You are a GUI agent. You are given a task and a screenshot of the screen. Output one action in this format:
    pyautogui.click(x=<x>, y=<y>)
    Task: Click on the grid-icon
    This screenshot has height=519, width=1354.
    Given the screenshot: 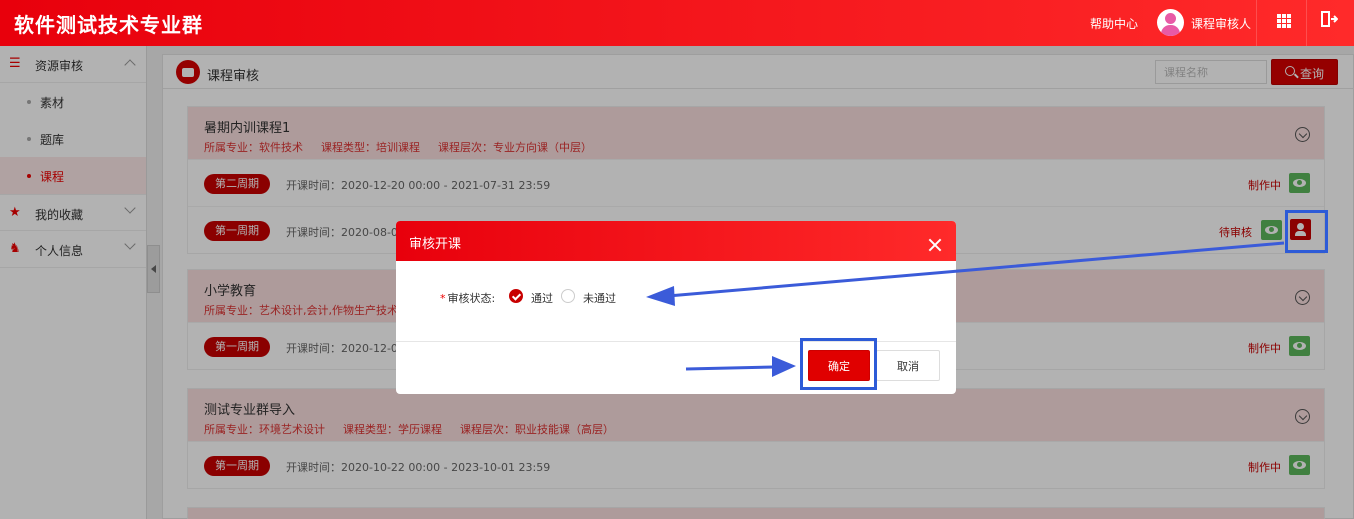 What is the action you would take?
    pyautogui.click(x=1284, y=21)
    